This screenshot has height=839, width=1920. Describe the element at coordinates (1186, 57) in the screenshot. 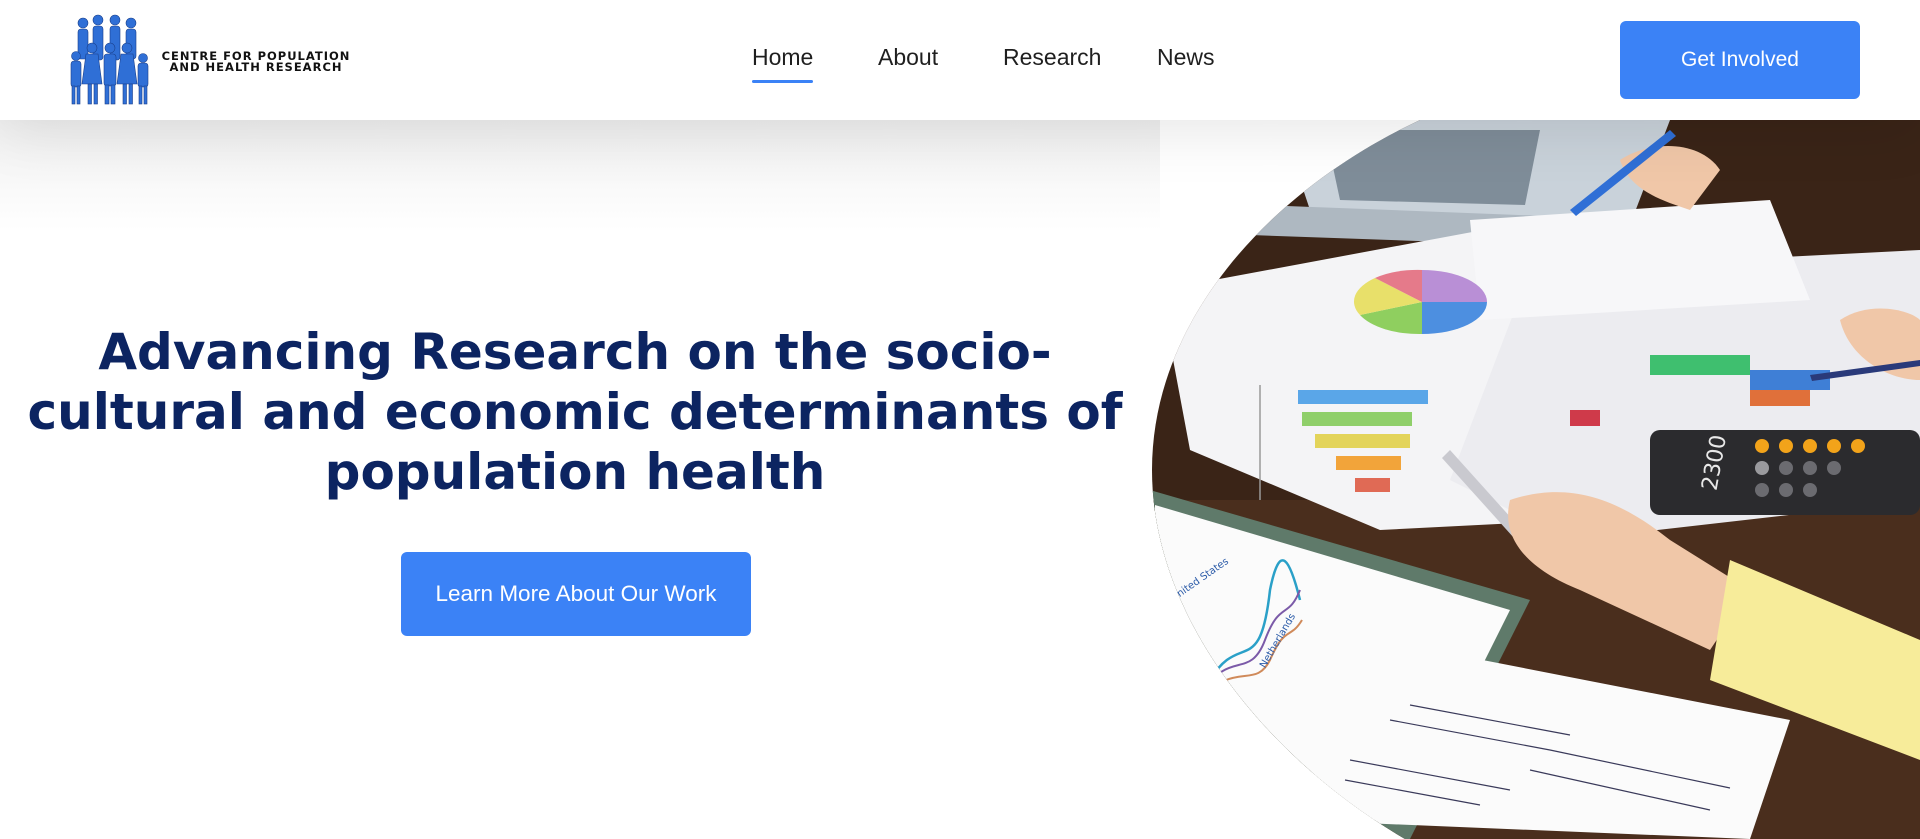

I see `nav-news: News` at that location.